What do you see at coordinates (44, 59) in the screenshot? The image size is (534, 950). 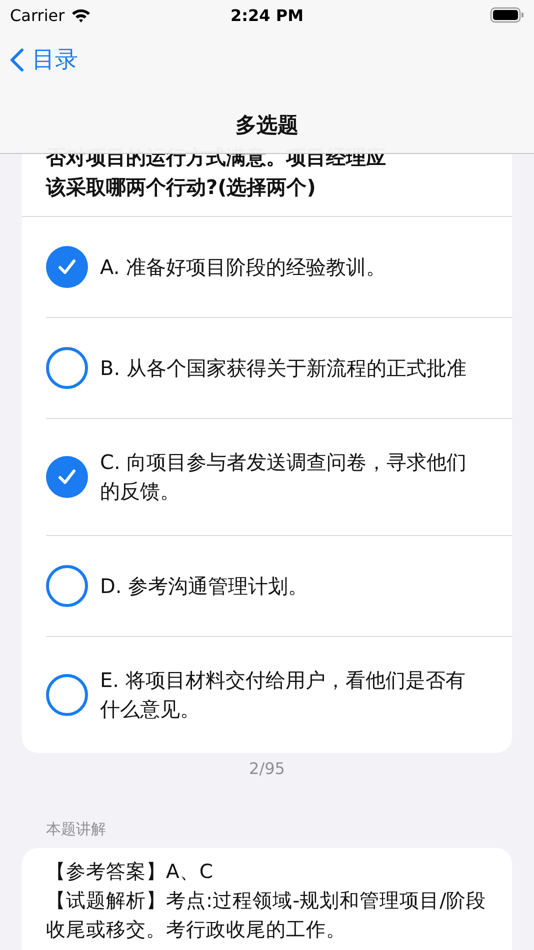 I see `back-button: 目录` at bounding box center [44, 59].